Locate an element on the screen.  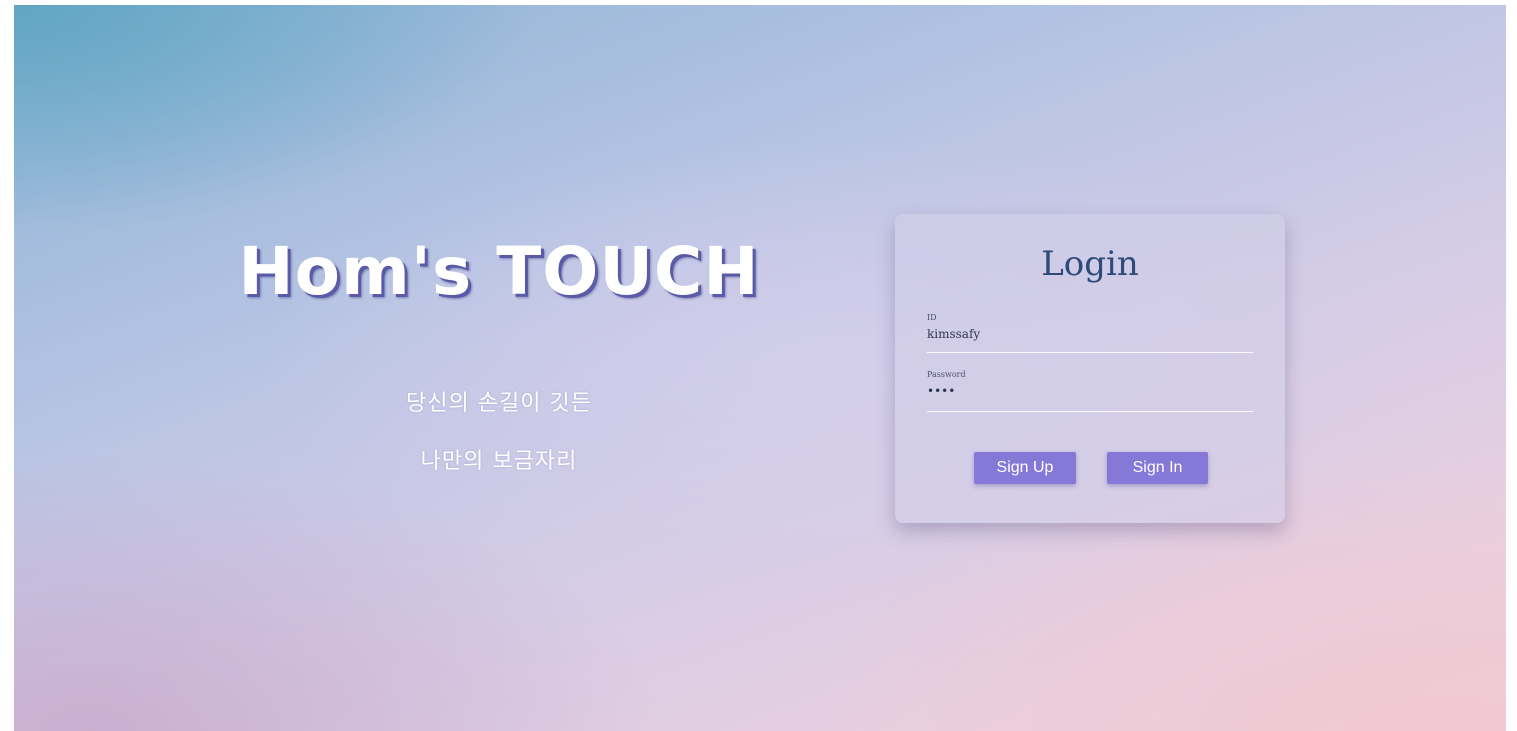
password-field-label: Password is located at coordinates (946, 374).